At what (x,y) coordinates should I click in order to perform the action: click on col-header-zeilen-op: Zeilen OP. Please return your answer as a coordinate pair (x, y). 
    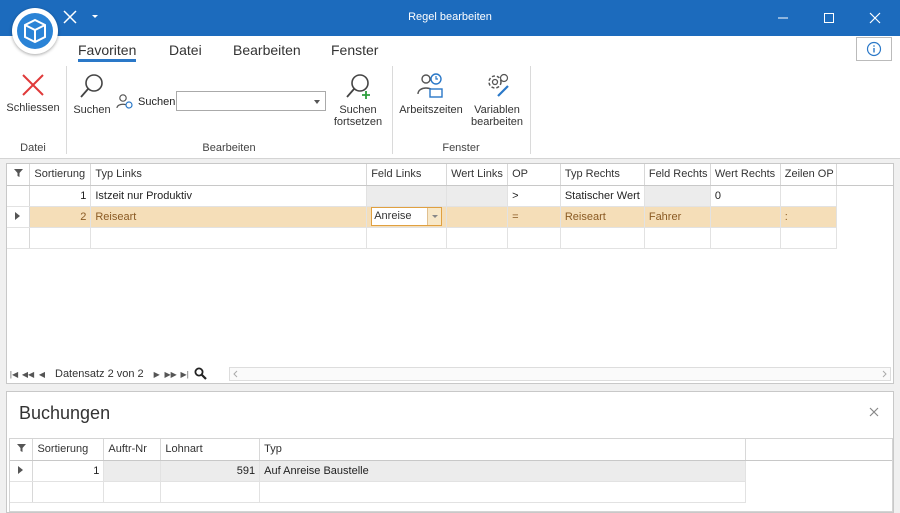
    Looking at the image, I should click on (808, 175).